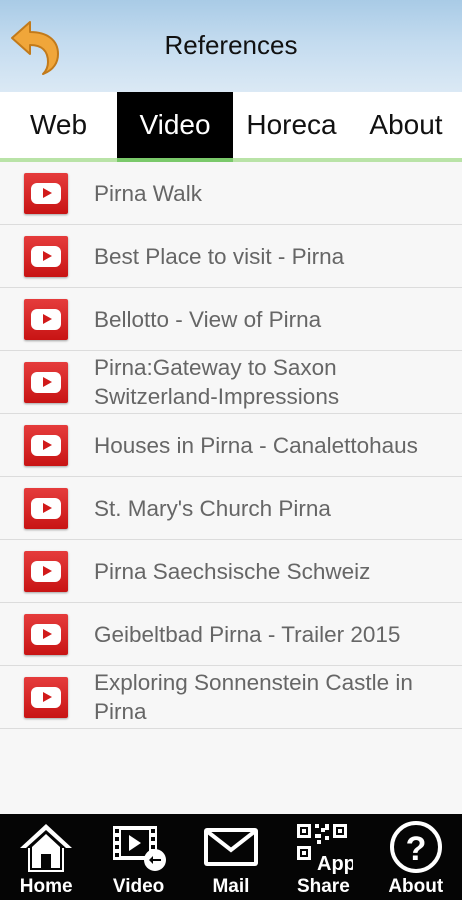 This screenshot has width=462, height=900. I want to click on home-icon, so click(46, 848).